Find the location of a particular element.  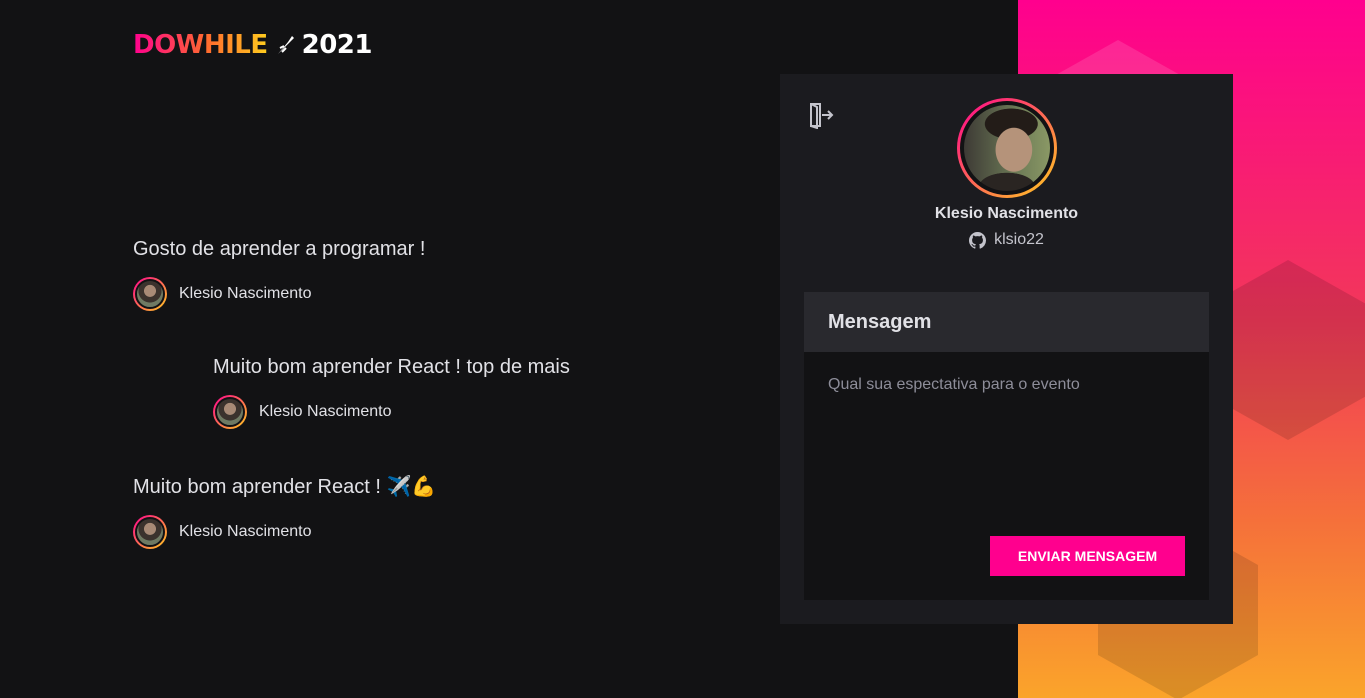

github-login: klsio22 is located at coordinates (1006, 240).